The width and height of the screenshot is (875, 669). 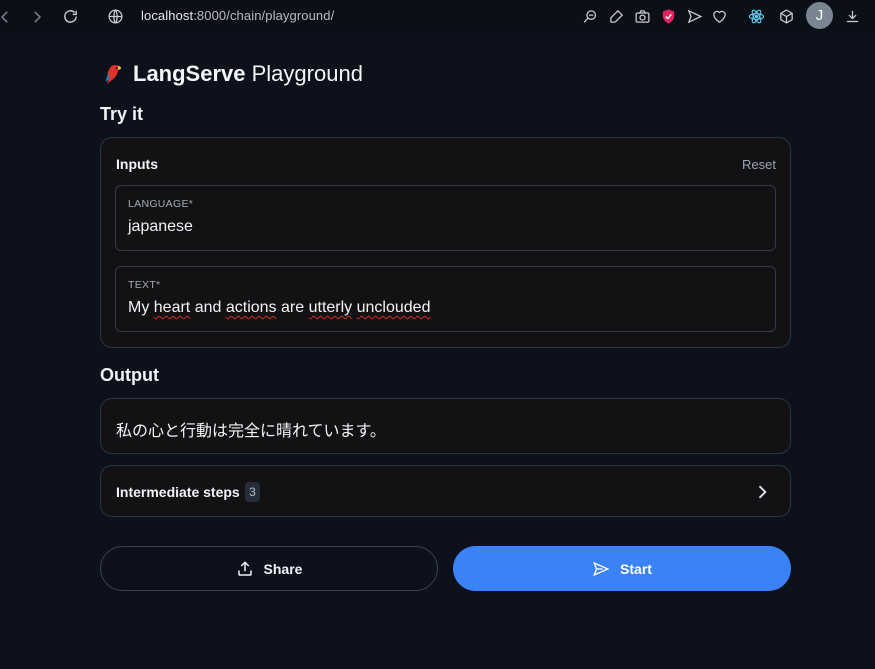 I want to click on url-path: :8000/chain/playground/, so click(x=264, y=15).